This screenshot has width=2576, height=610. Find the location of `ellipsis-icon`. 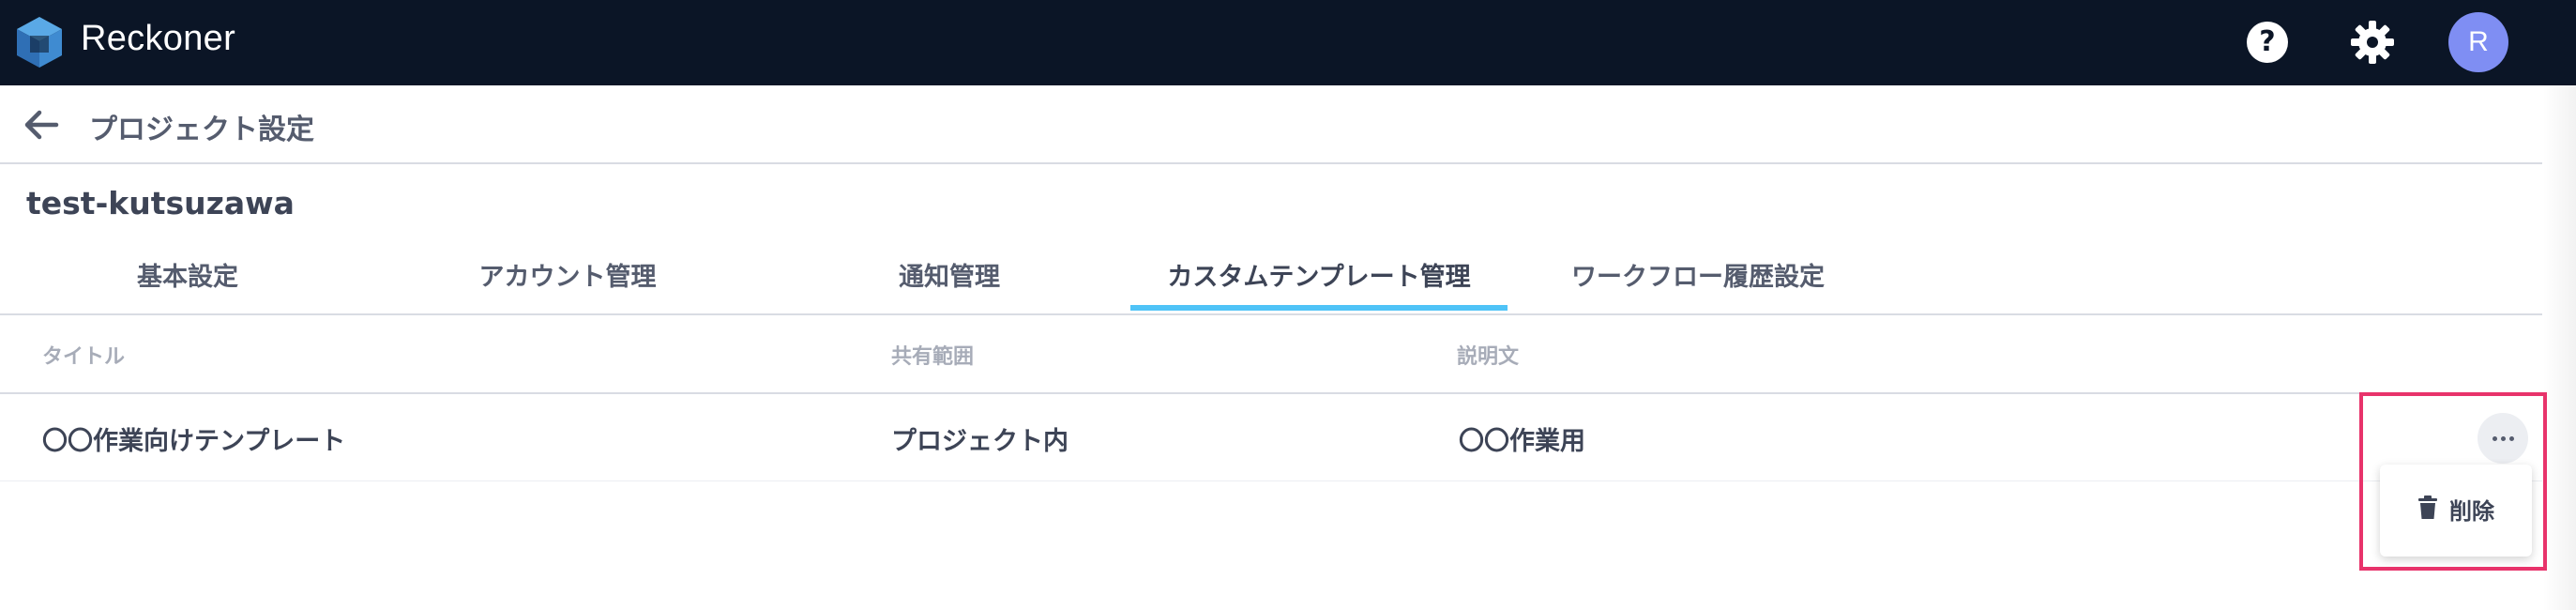

ellipsis-icon is located at coordinates (2495, 438).